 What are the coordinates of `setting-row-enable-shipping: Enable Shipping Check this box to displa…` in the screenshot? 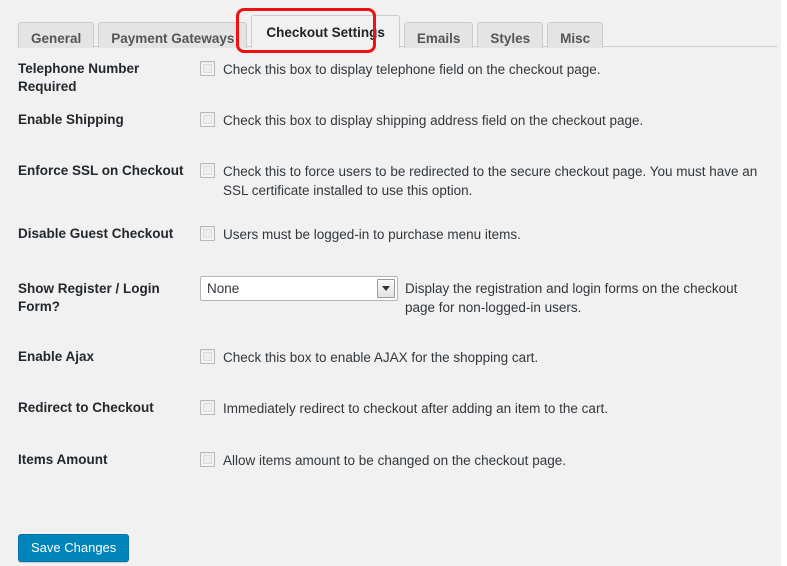 It's located at (393, 136).